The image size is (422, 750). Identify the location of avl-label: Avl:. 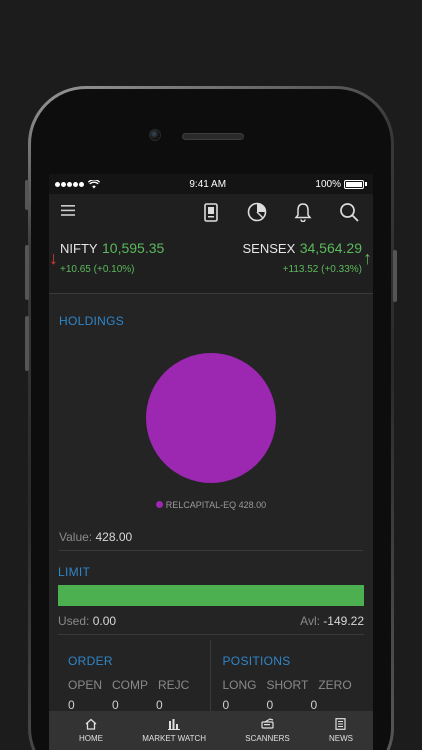
(310, 621).